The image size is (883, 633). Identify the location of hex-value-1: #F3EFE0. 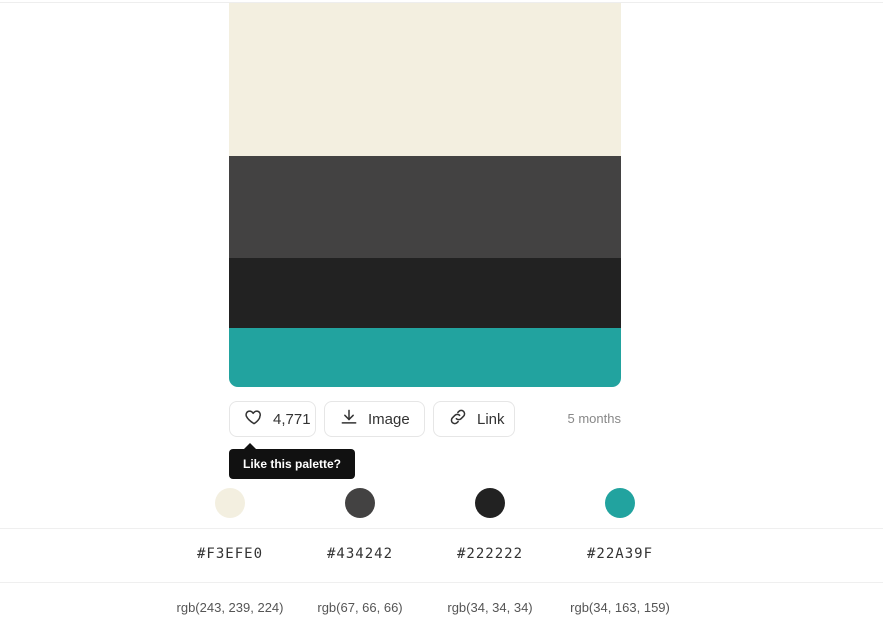
(230, 554).